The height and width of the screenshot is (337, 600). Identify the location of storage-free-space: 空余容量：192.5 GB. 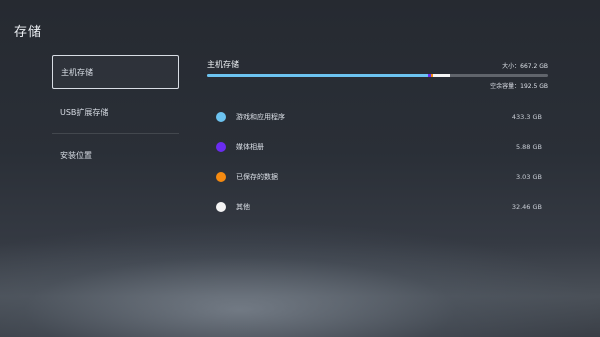
(519, 86).